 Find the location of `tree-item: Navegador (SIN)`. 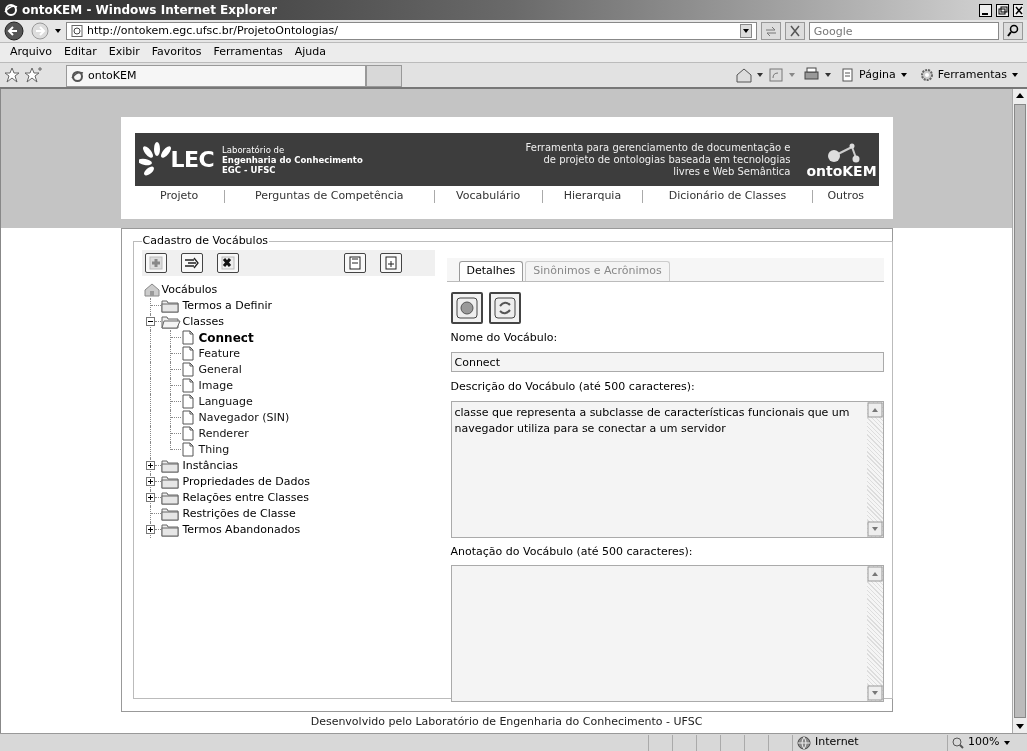

tree-item: Navegador (SIN) is located at coordinates (244, 418).